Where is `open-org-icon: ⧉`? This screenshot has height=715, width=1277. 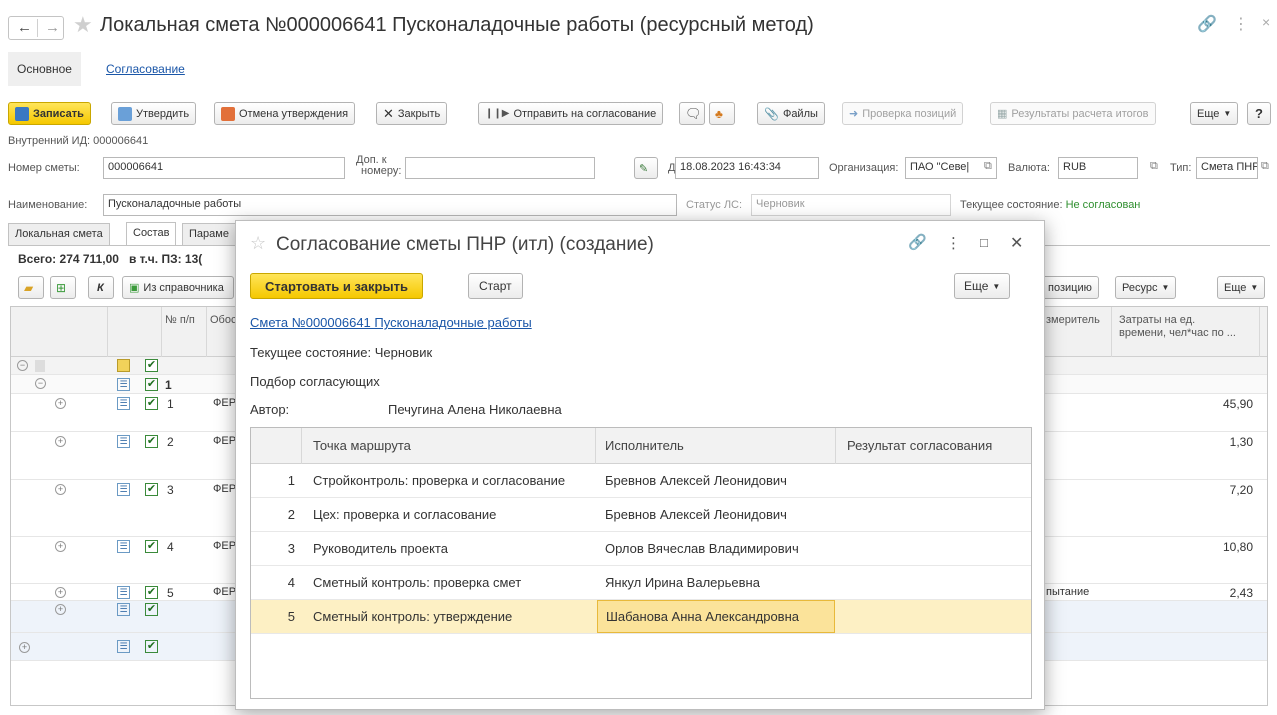
open-org-icon: ⧉ is located at coordinates (988, 166).